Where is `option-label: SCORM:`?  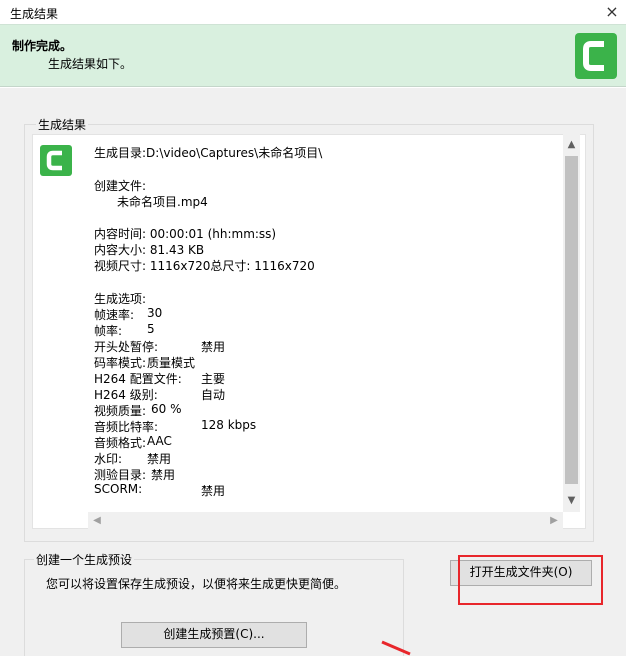 option-label: SCORM: is located at coordinates (118, 489).